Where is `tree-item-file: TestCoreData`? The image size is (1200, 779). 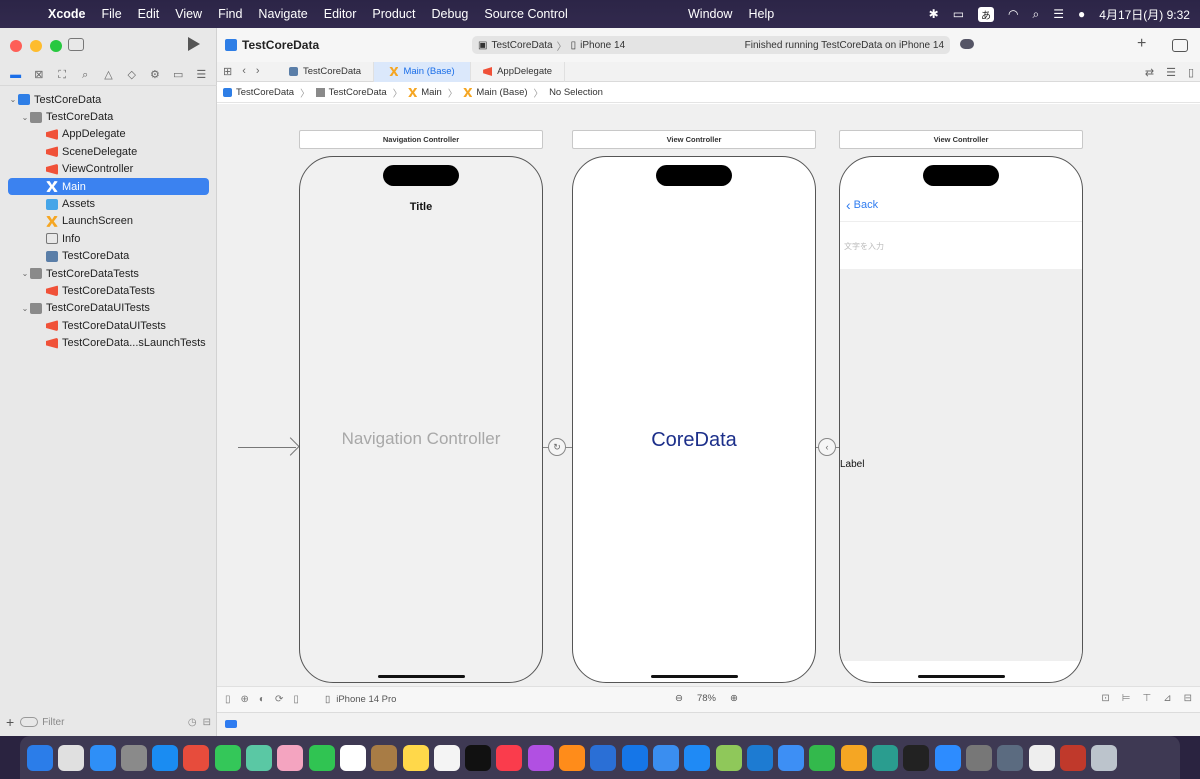
tree-item-file: TestCoreData is located at coordinates (108, 256).